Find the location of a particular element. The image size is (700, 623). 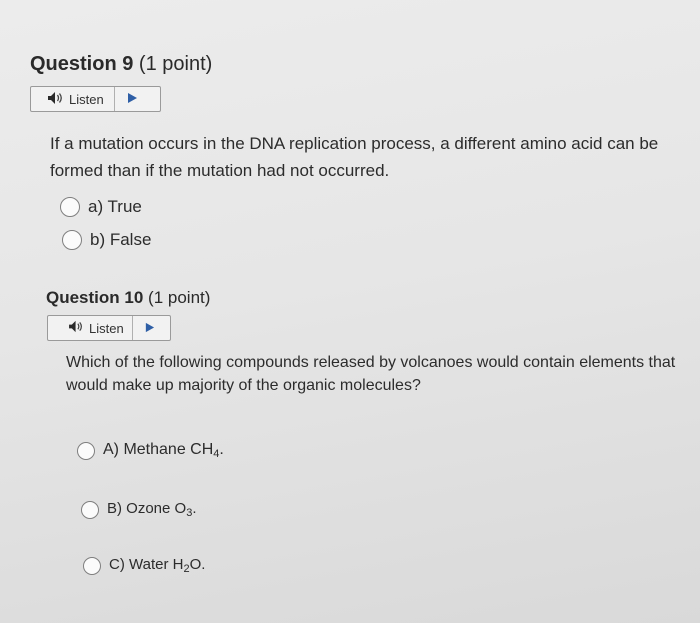

question-10-listen-widget: Listen is located at coordinates (109, 328).